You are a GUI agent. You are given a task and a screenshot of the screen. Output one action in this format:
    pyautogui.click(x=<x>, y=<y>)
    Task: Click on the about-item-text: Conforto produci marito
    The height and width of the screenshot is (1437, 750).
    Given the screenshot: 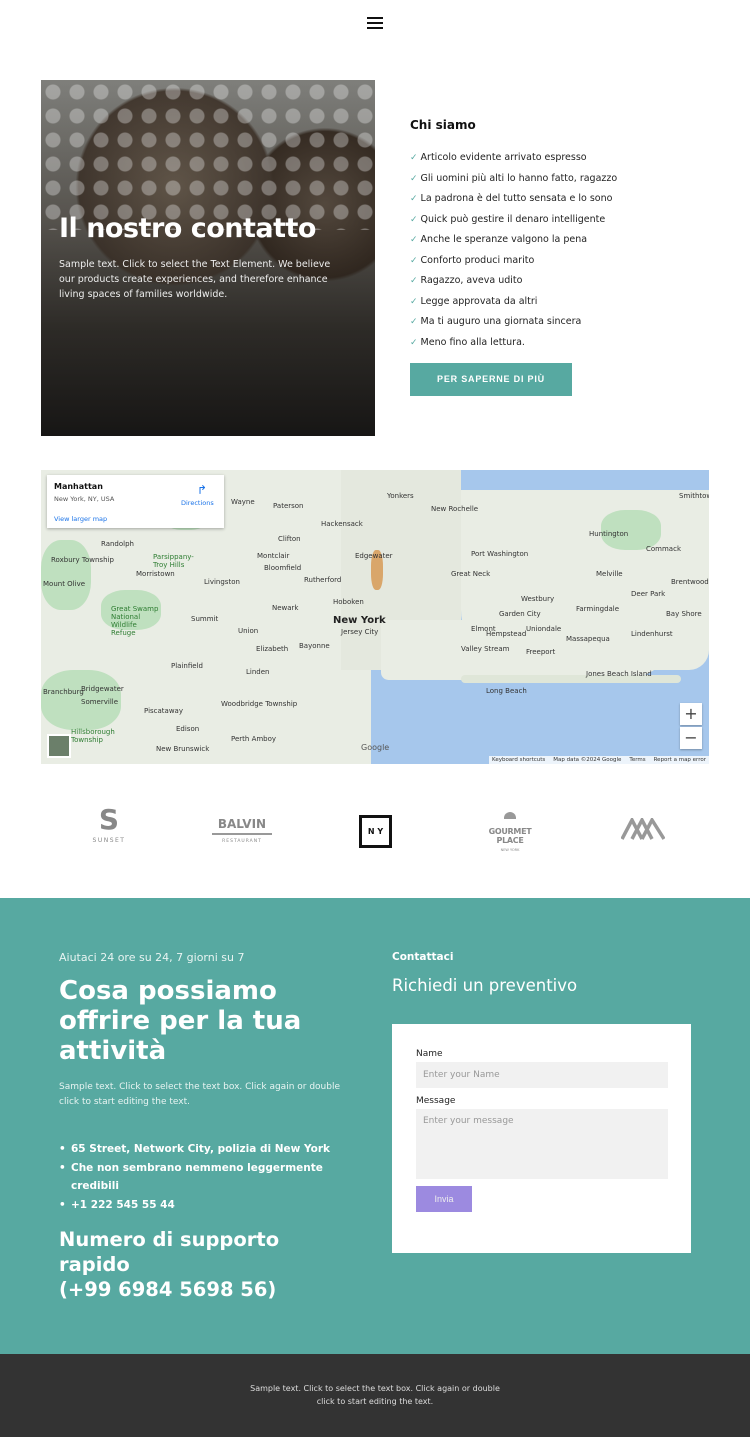 What is the action you would take?
    pyautogui.click(x=477, y=260)
    